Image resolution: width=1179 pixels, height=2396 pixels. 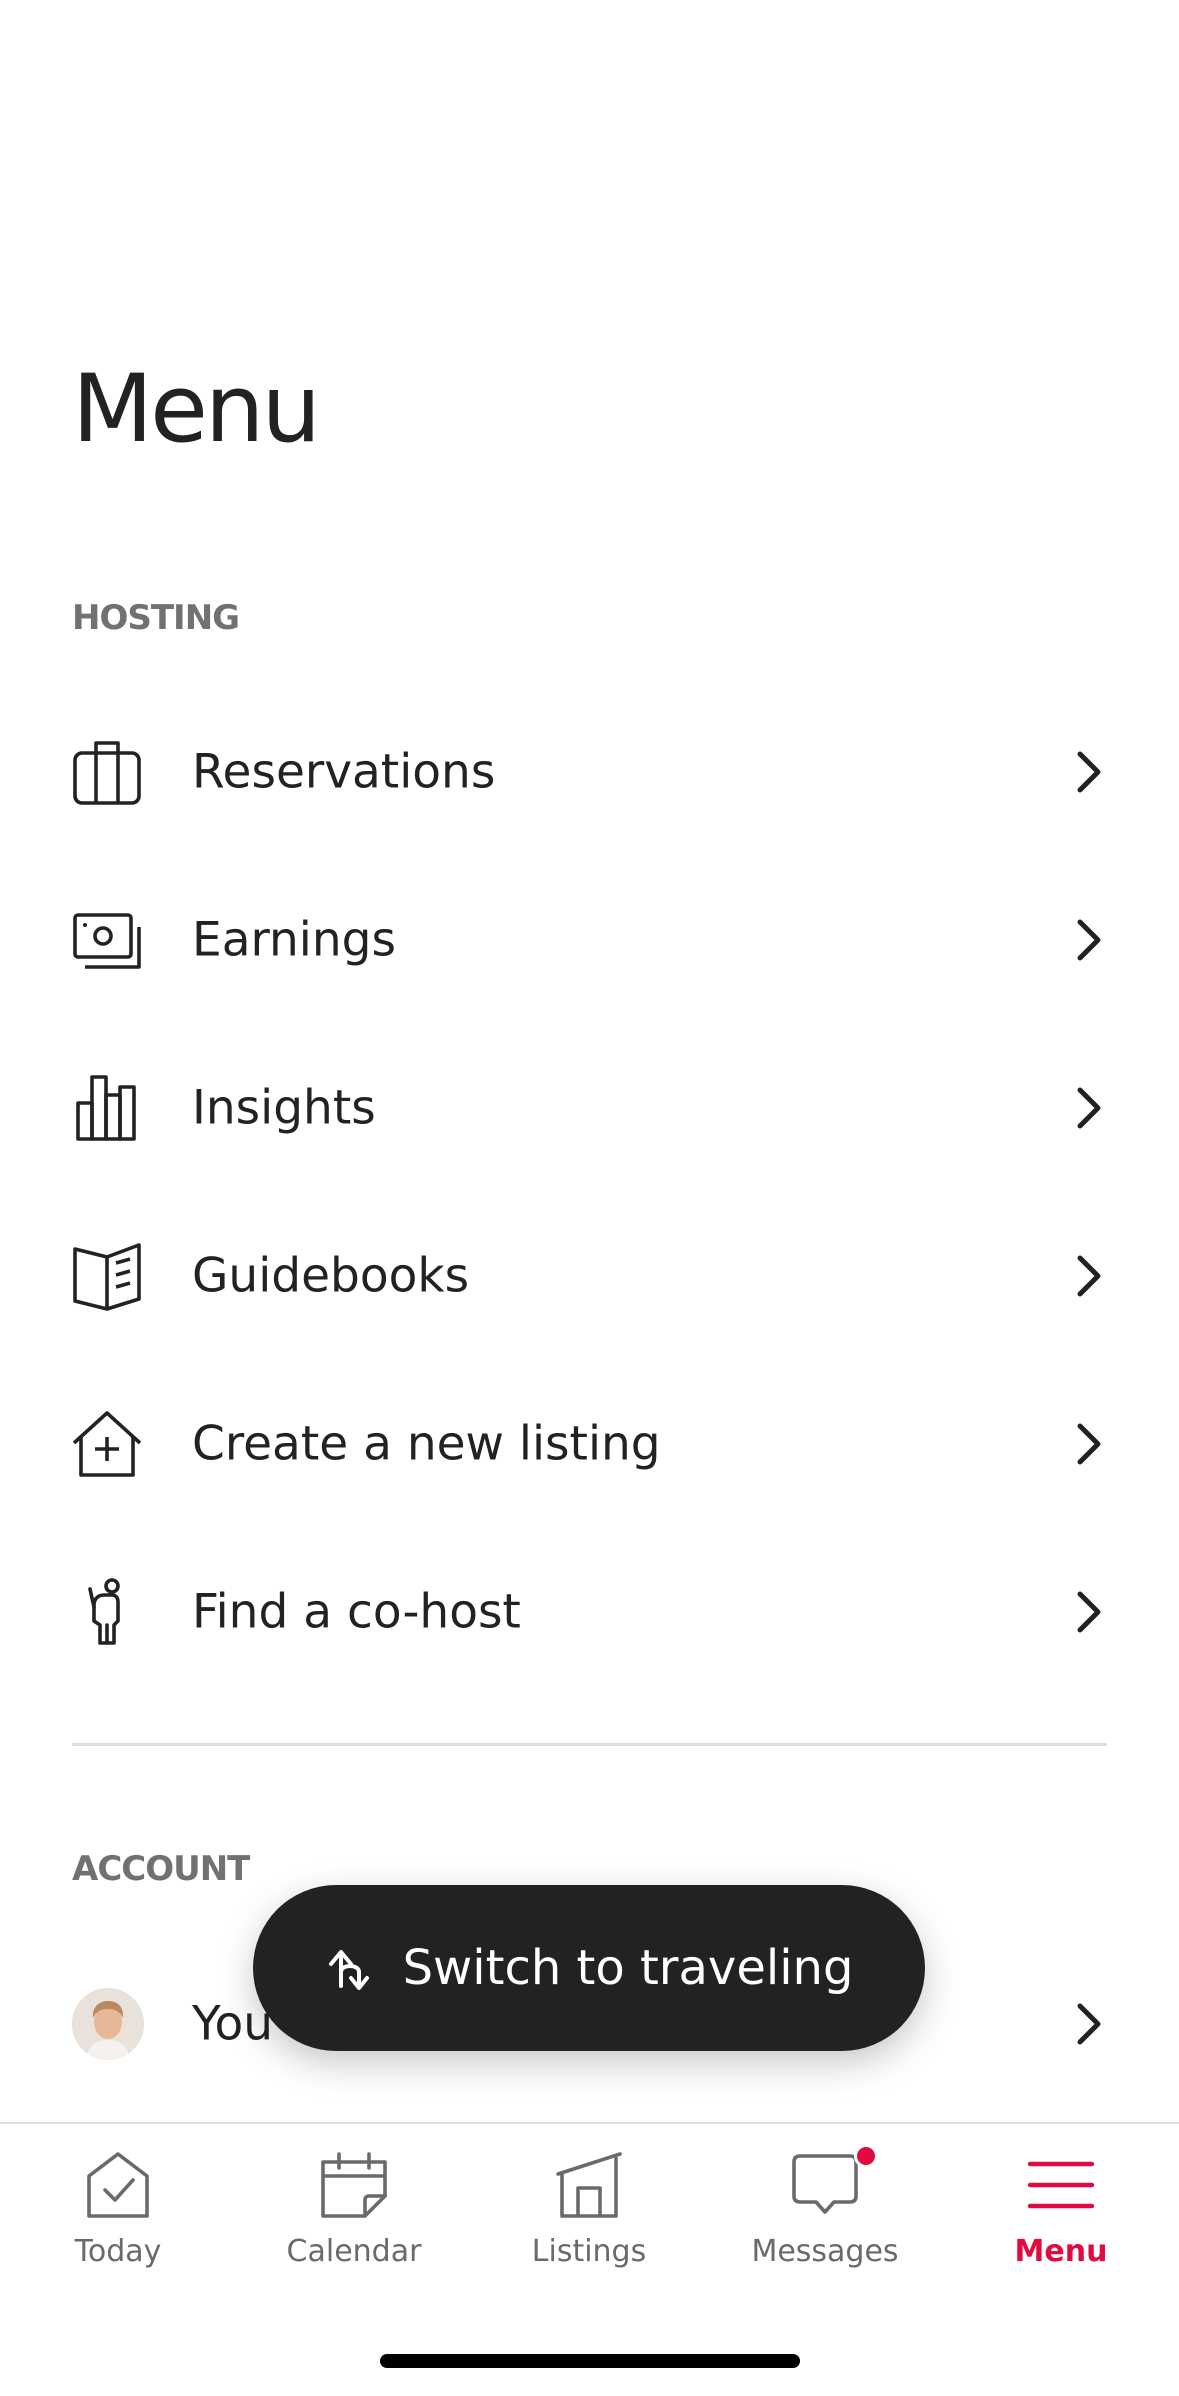 I want to click on tab-label: Listings, so click(x=589, y=2251).